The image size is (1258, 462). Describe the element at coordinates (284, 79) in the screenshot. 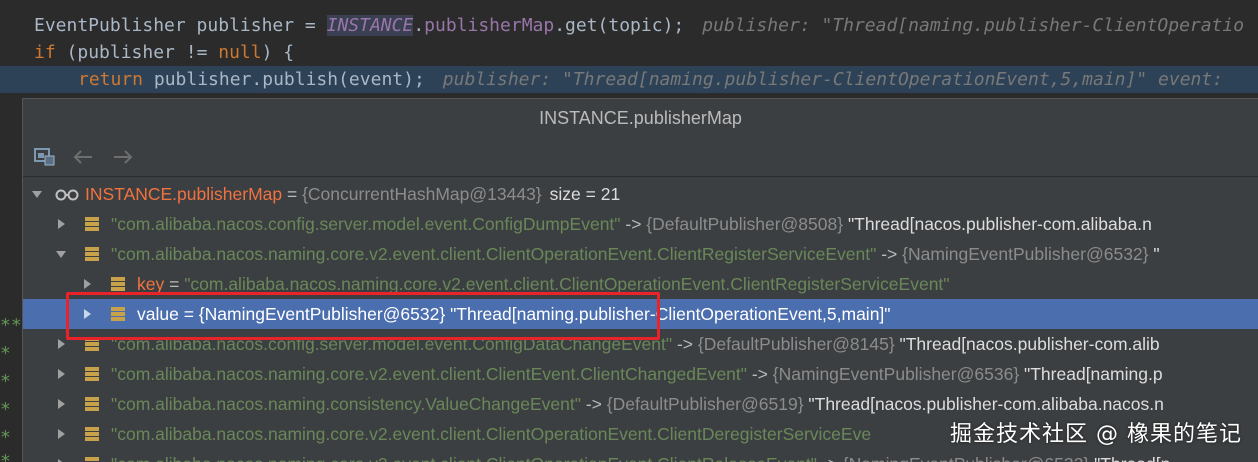

I see `code-text: publisher.publish(event);` at that location.